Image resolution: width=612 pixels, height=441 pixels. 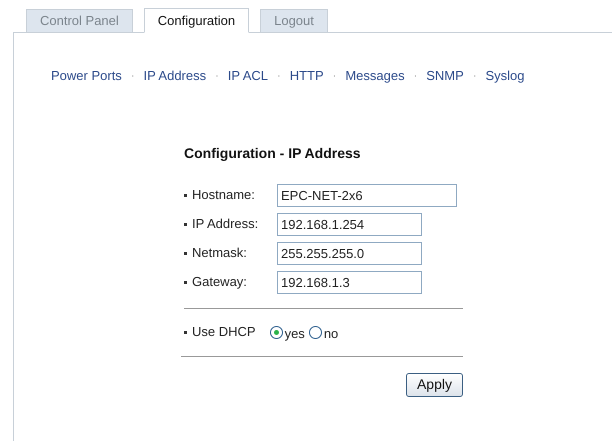 What do you see at coordinates (86, 76) in the screenshot?
I see `nav-link: Power Ports` at bounding box center [86, 76].